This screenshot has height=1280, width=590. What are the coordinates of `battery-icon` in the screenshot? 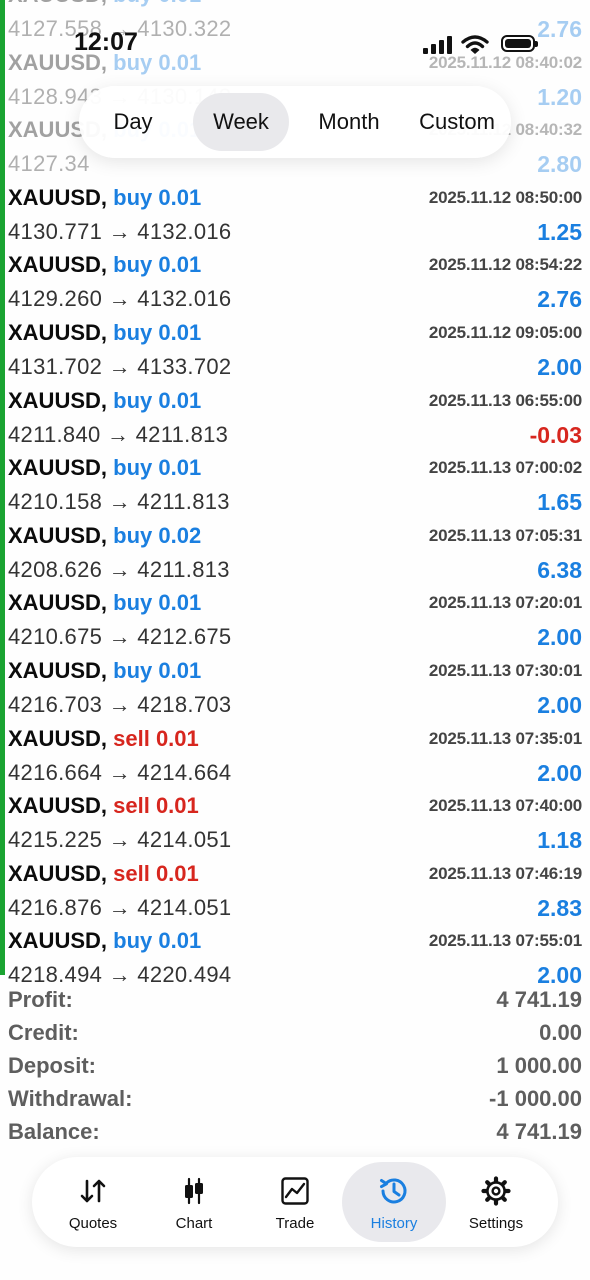 It's located at (519, 43).